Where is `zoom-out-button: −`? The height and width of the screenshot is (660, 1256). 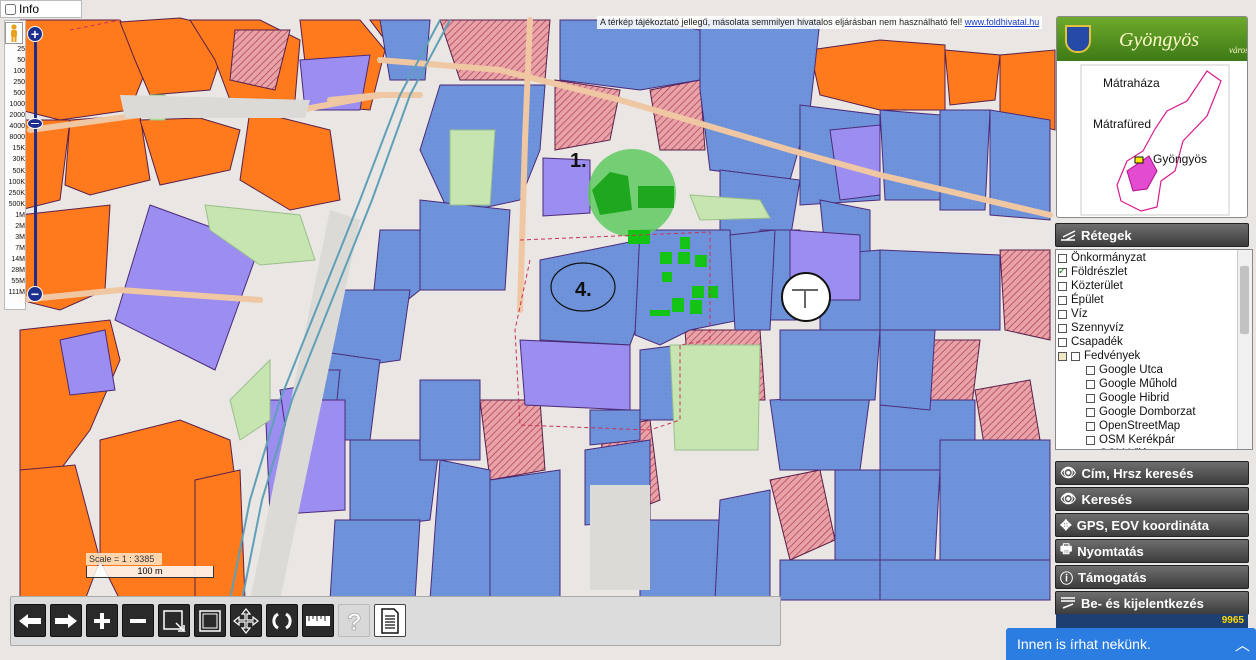
zoom-out-button: − is located at coordinates (35, 294).